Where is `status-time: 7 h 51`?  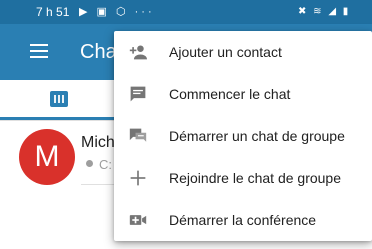 status-time: 7 h 51 is located at coordinates (53, 12).